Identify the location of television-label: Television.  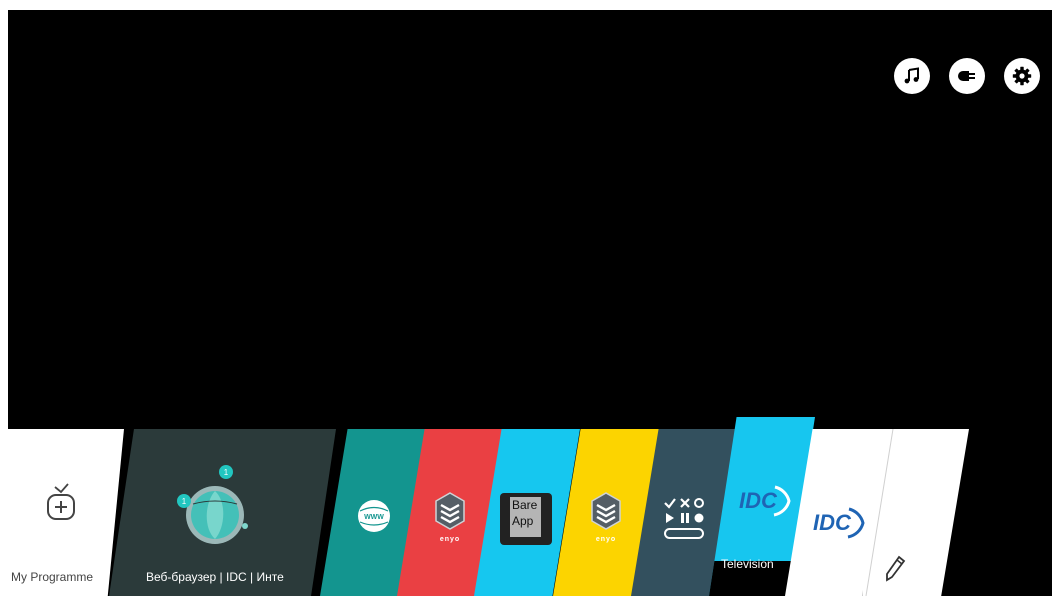
(747, 564).